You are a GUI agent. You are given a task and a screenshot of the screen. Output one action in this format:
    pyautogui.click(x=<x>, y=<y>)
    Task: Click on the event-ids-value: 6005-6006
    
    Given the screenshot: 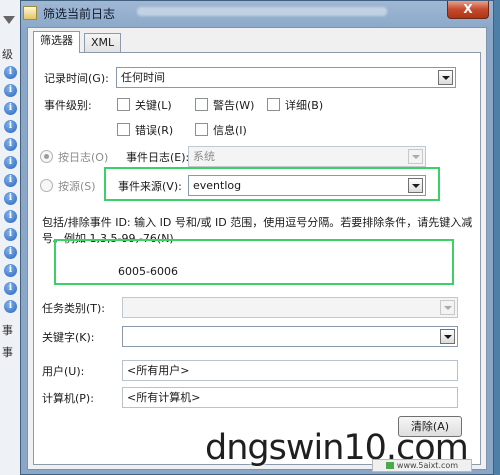 What is the action you would take?
    pyautogui.click(x=148, y=271)
    